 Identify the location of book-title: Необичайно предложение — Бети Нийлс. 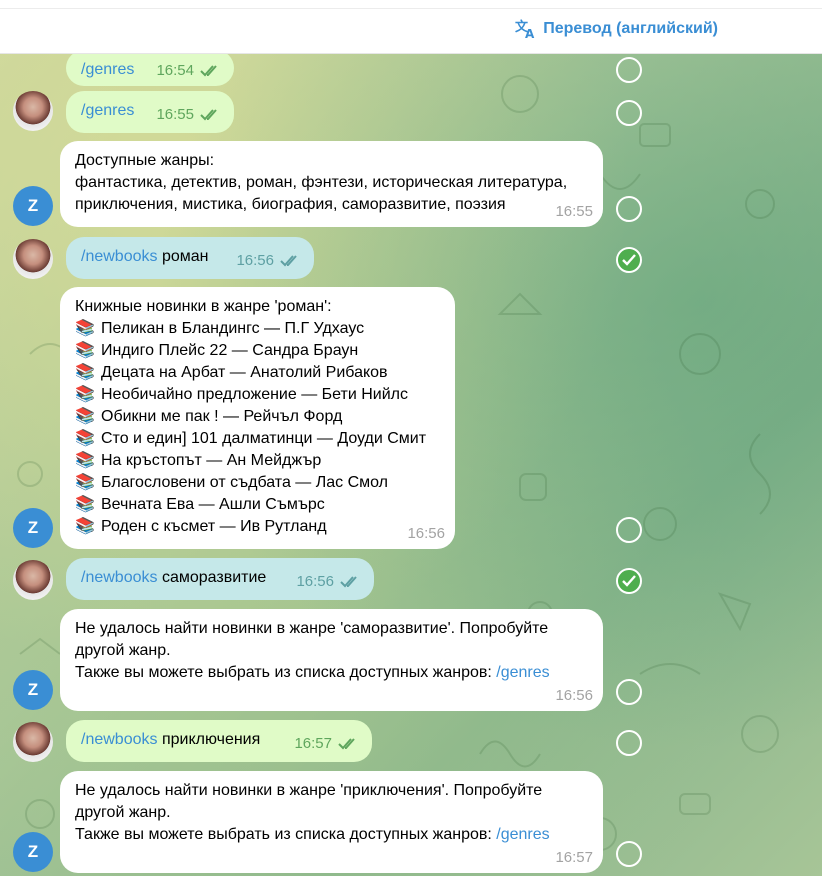
(254, 394).